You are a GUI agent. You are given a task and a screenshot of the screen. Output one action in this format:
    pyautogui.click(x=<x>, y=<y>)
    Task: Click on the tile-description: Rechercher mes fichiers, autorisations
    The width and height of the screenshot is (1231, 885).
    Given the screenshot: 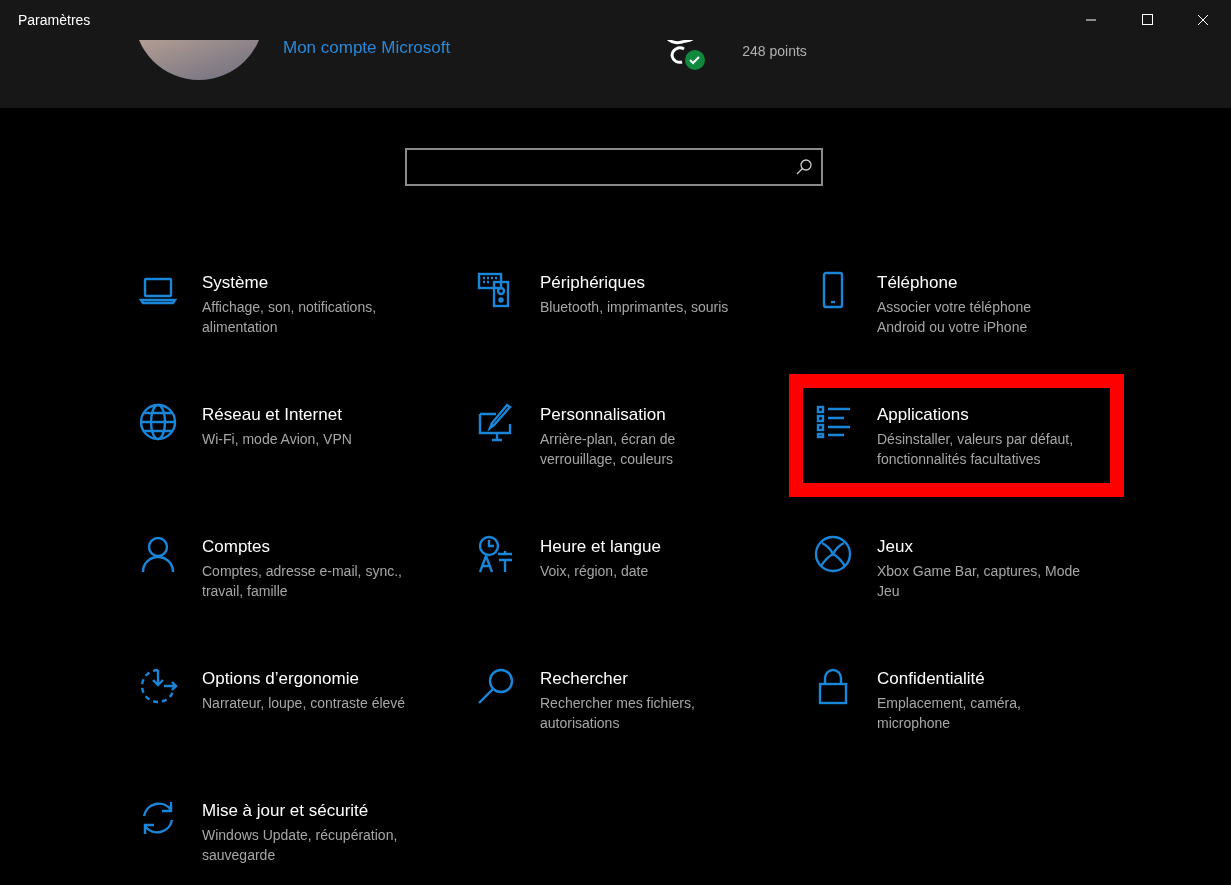 What is the action you would take?
    pyautogui.click(x=618, y=713)
    